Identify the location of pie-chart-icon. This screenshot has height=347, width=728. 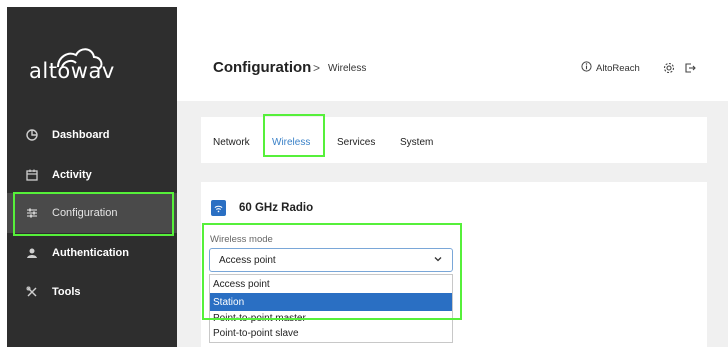
(32, 135).